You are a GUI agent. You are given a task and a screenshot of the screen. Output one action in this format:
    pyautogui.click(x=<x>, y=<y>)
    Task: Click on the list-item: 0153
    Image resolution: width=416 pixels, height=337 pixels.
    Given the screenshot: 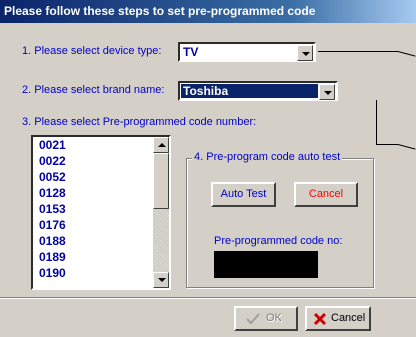 What is the action you would take?
    pyautogui.click(x=52, y=209)
    